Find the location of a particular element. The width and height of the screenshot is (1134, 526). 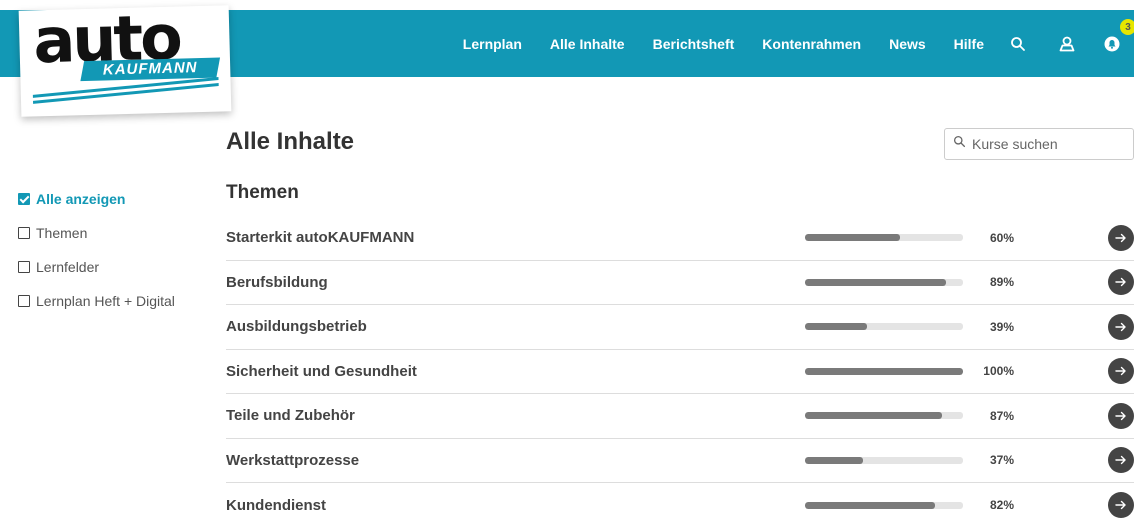

filter-label: Themen is located at coordinates (62, 233).